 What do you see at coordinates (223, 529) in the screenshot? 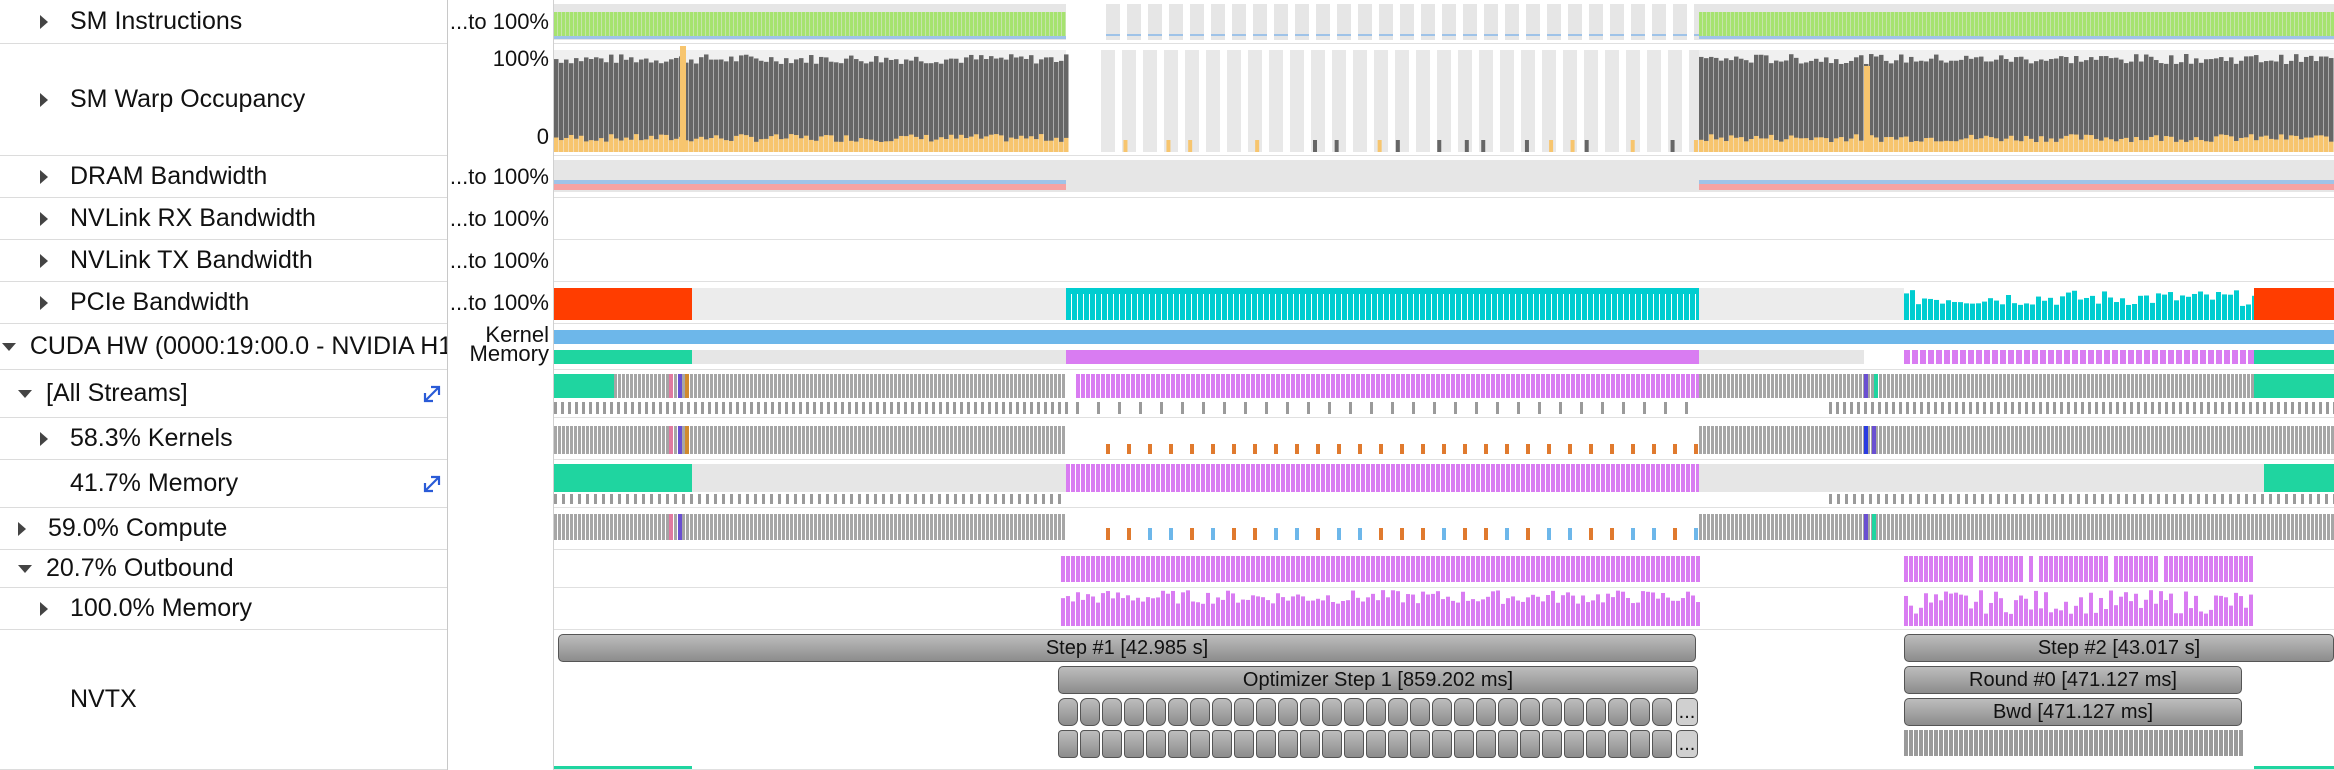
I see `tree-row-10: 59.0% Compute` at bounding box center [223, 529].